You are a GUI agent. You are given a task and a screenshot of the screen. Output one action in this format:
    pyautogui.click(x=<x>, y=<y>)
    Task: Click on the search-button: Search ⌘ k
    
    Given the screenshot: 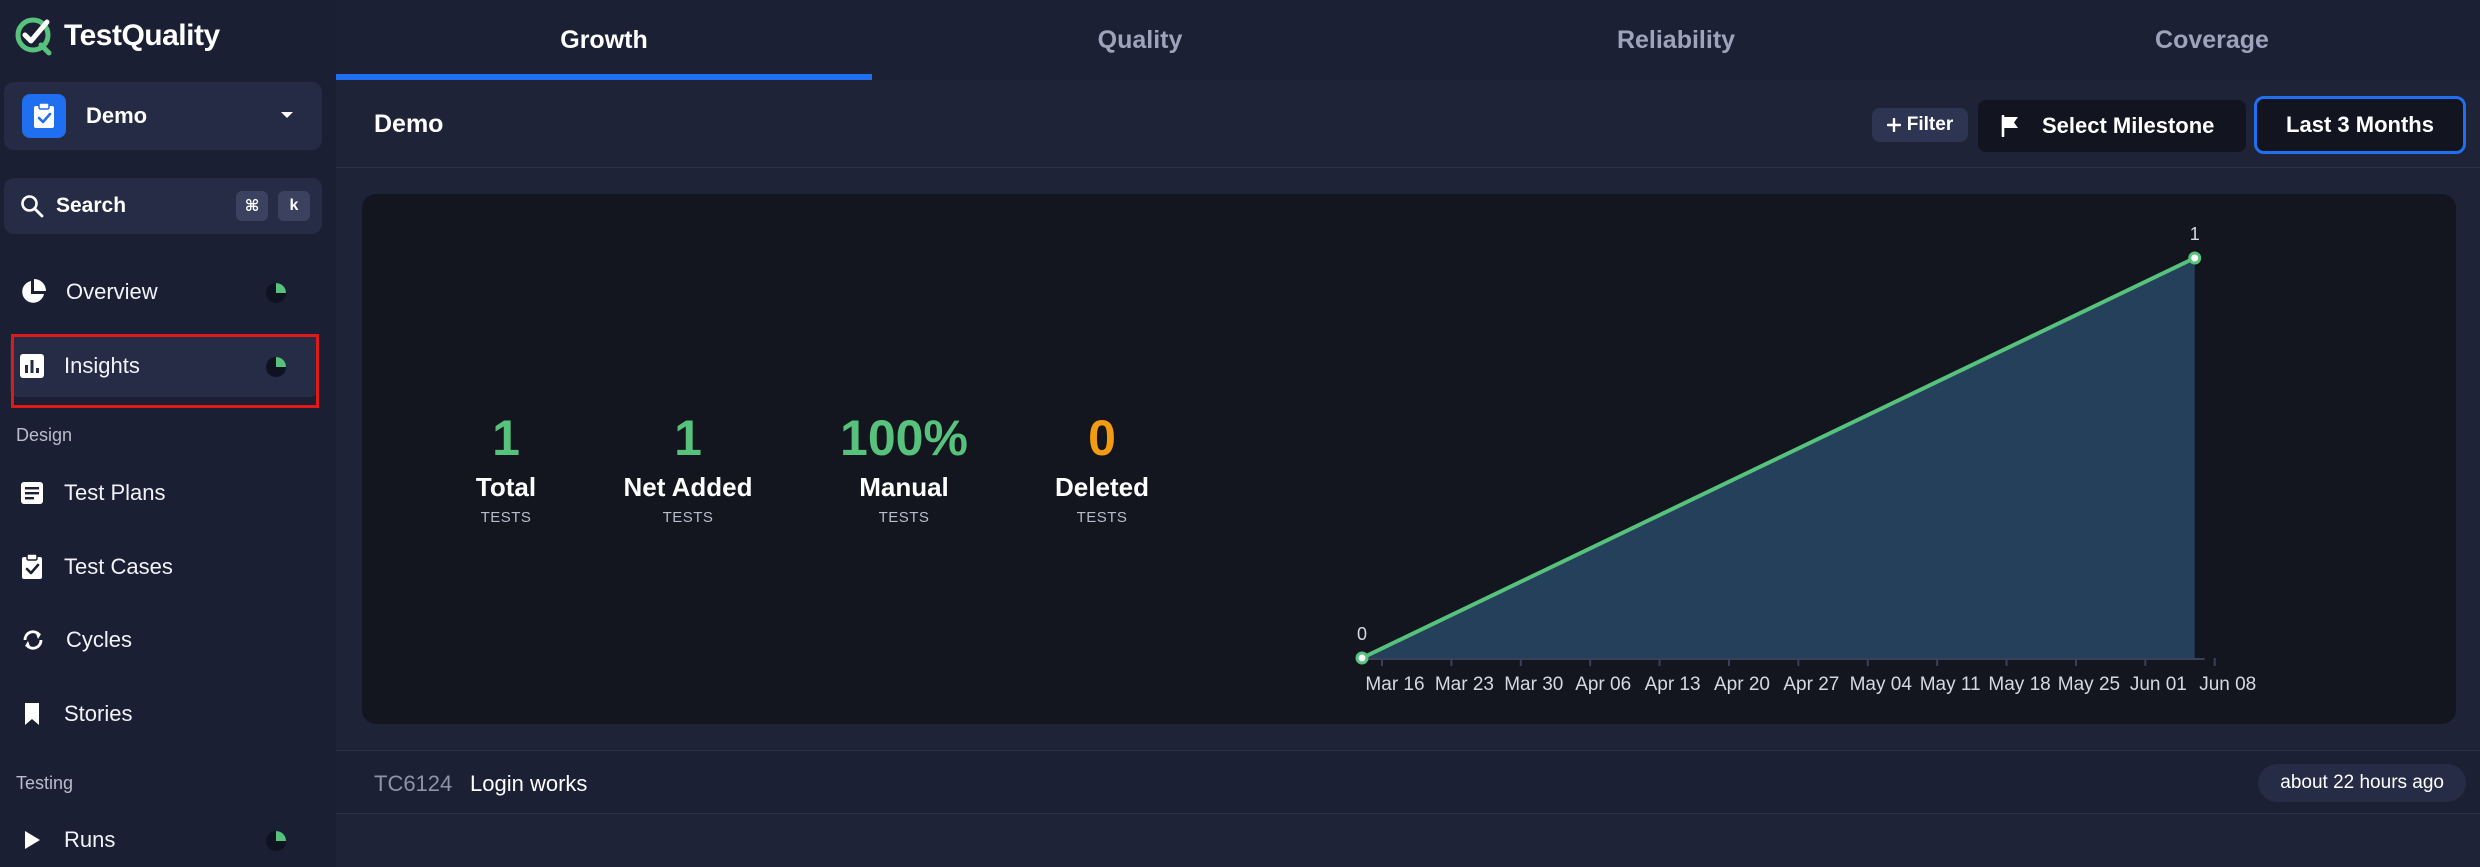 What is the action you would take?
    pyautogui.click(x=163, y=206)
    